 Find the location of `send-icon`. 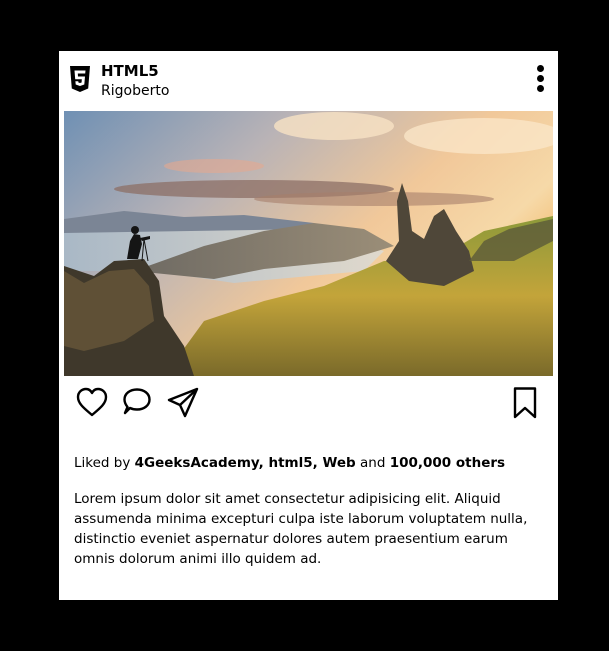

send-icon is located at coordinates (183, 403).